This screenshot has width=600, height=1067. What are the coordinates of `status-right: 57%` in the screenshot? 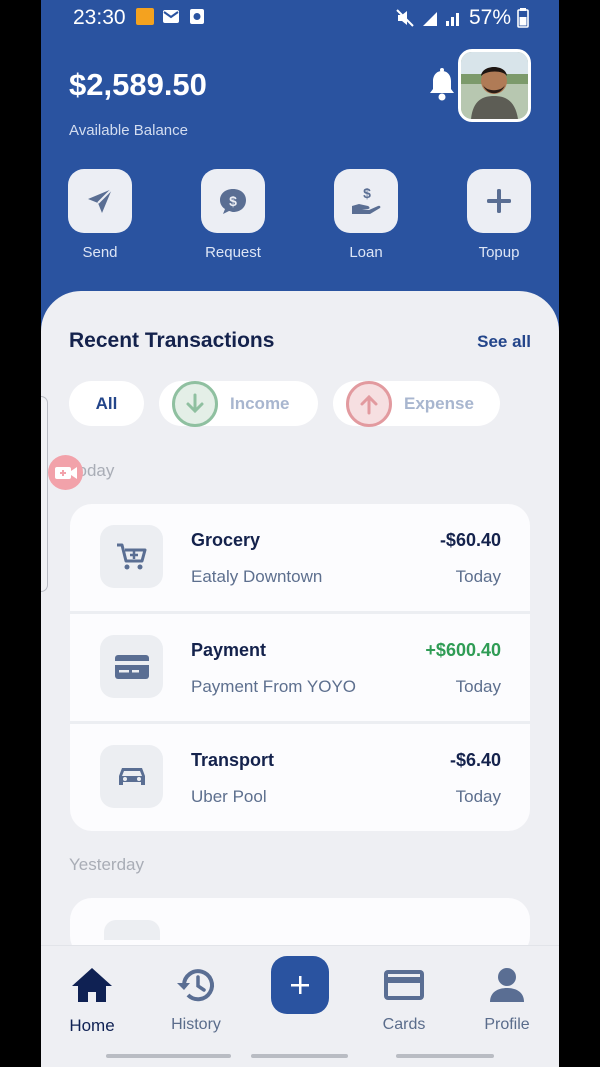 It's located at (462, 18).